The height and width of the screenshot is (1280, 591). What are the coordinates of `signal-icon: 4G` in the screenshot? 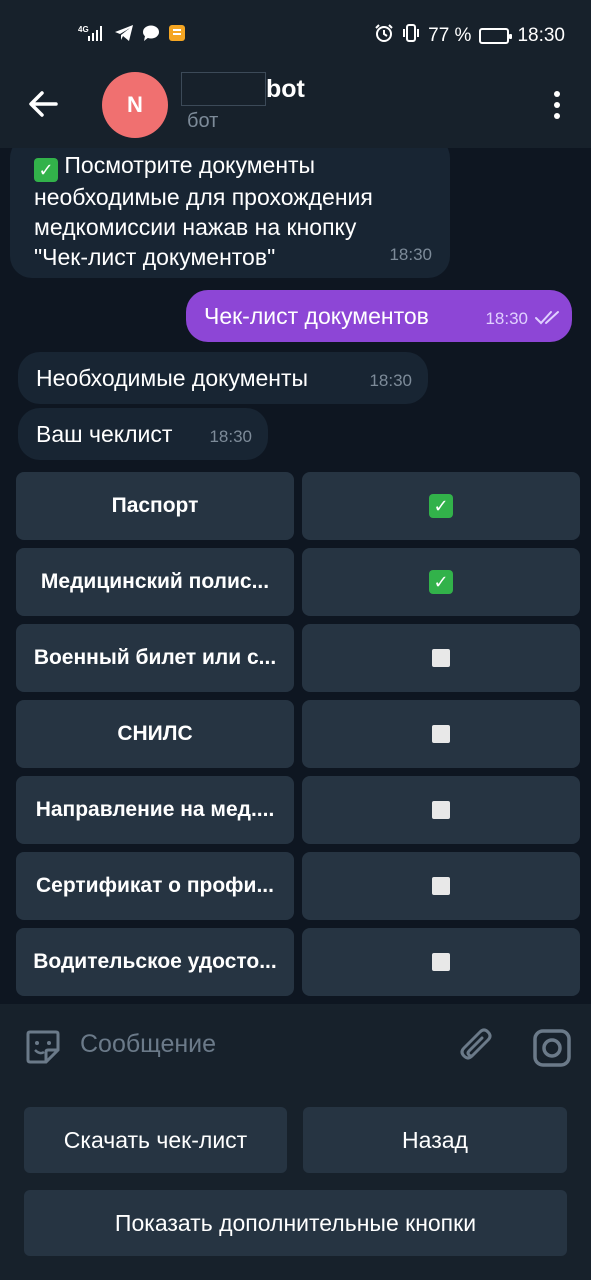 It's located at (92, 36).